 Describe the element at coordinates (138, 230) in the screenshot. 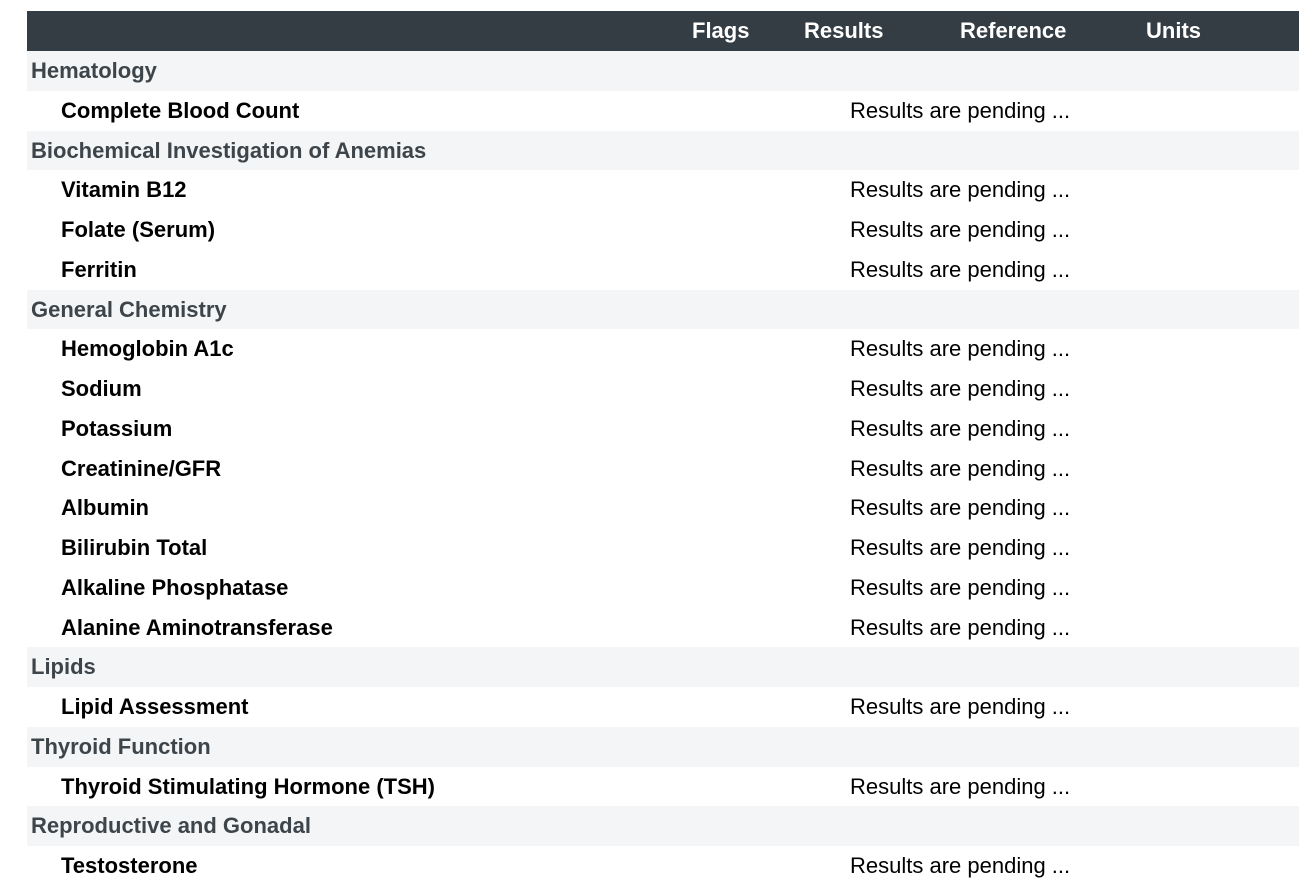

I see `test-name: Folate (Serum)` at that location.